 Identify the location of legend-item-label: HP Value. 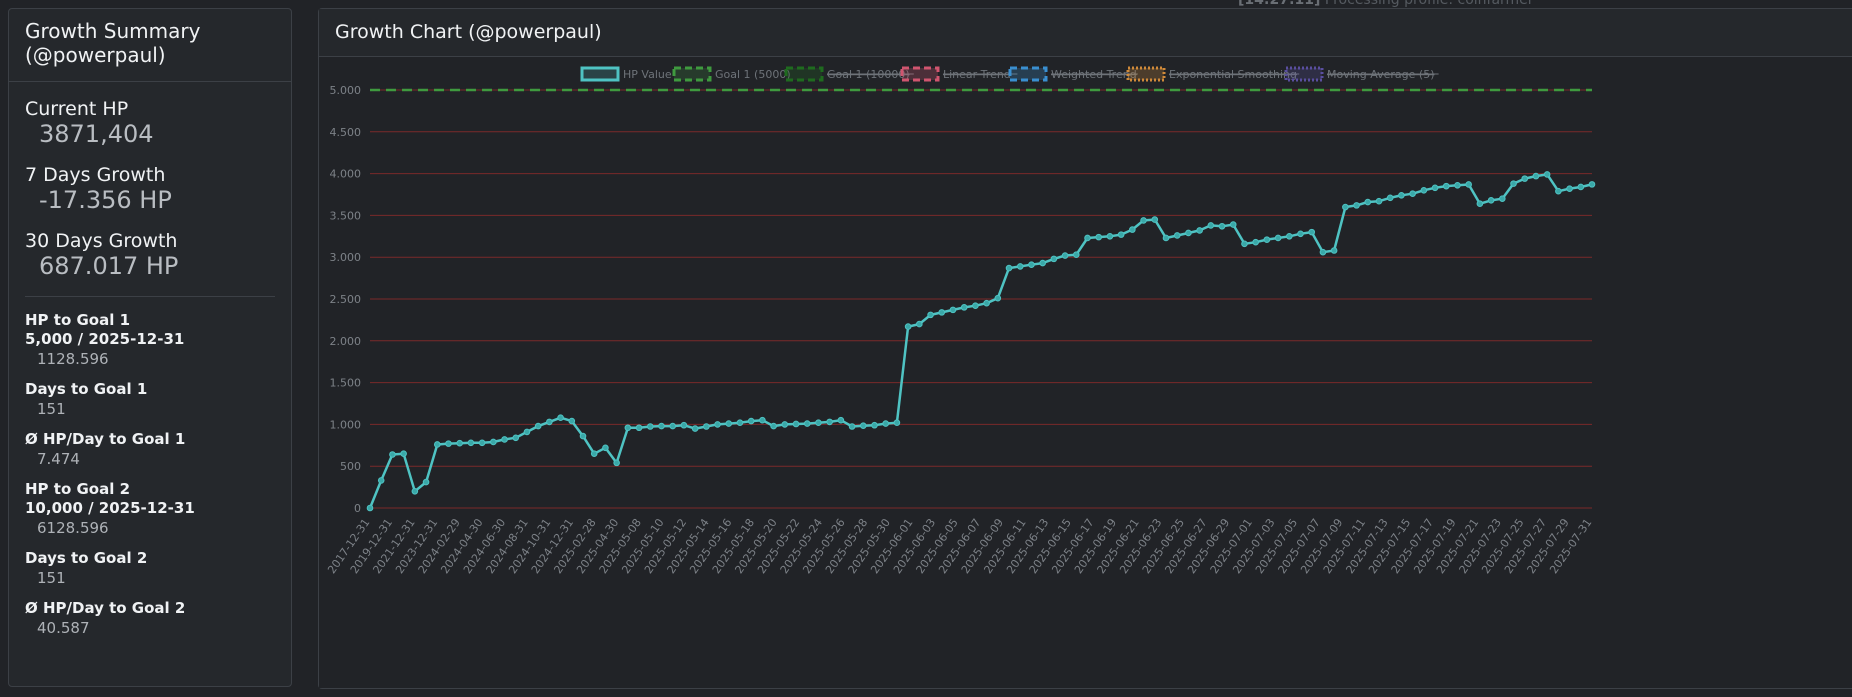
(647, 74).